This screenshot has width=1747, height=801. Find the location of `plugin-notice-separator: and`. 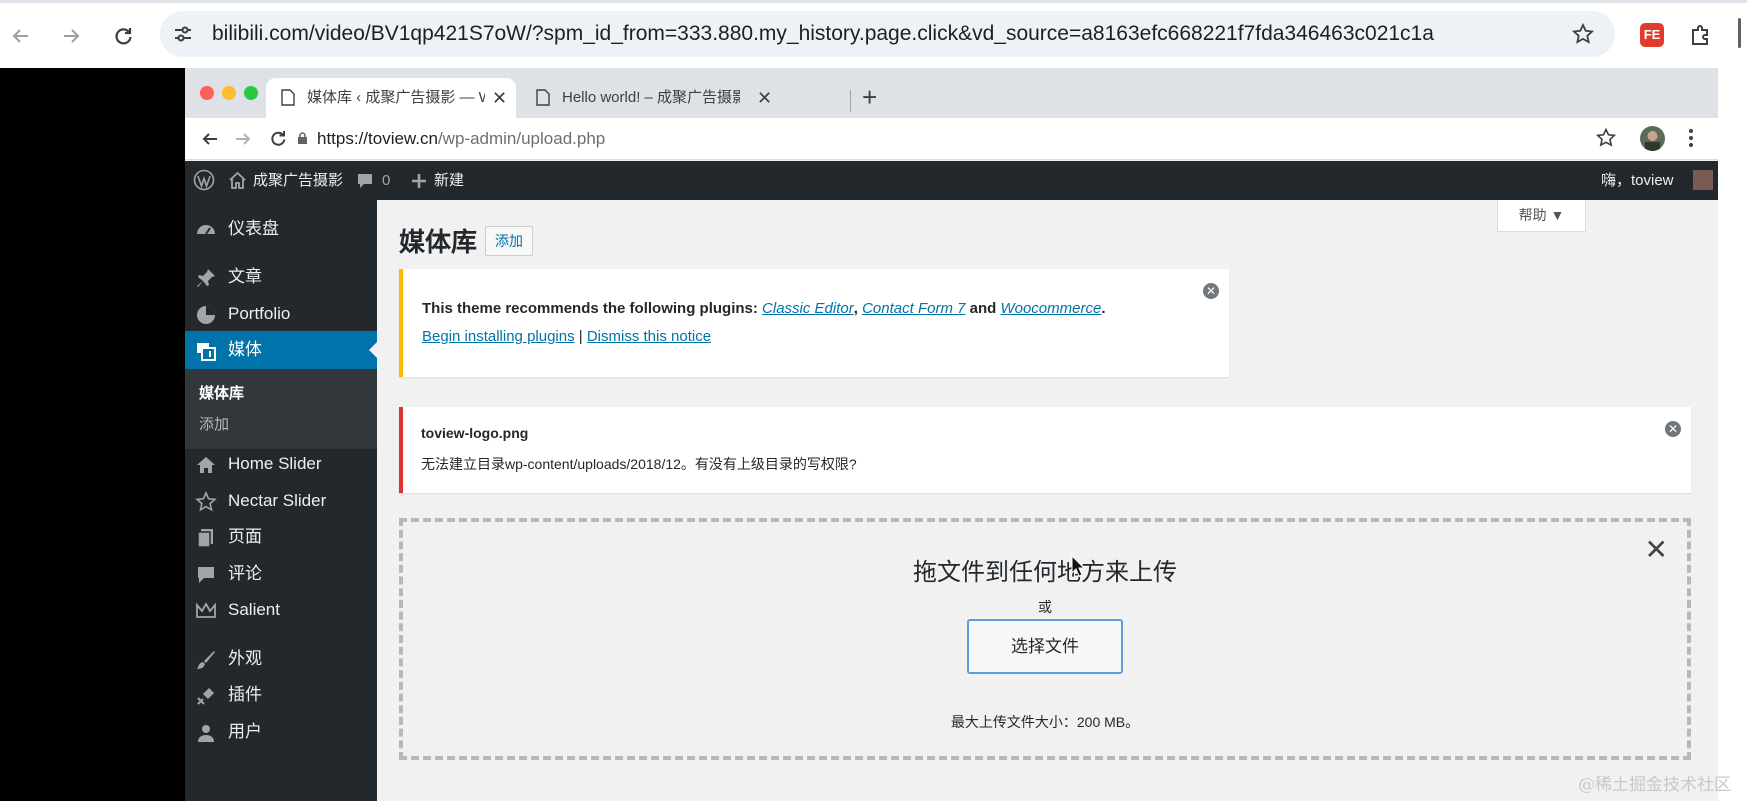

plugin-notice-separator: and is located at coordinates (983, 308).